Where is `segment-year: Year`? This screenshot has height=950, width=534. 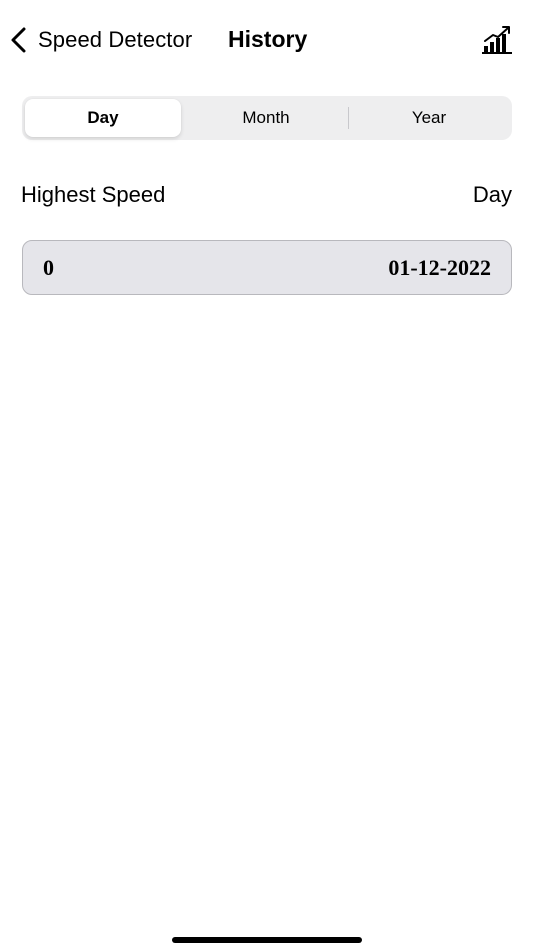 segment-year: Year is located at coordinates (429, 118).